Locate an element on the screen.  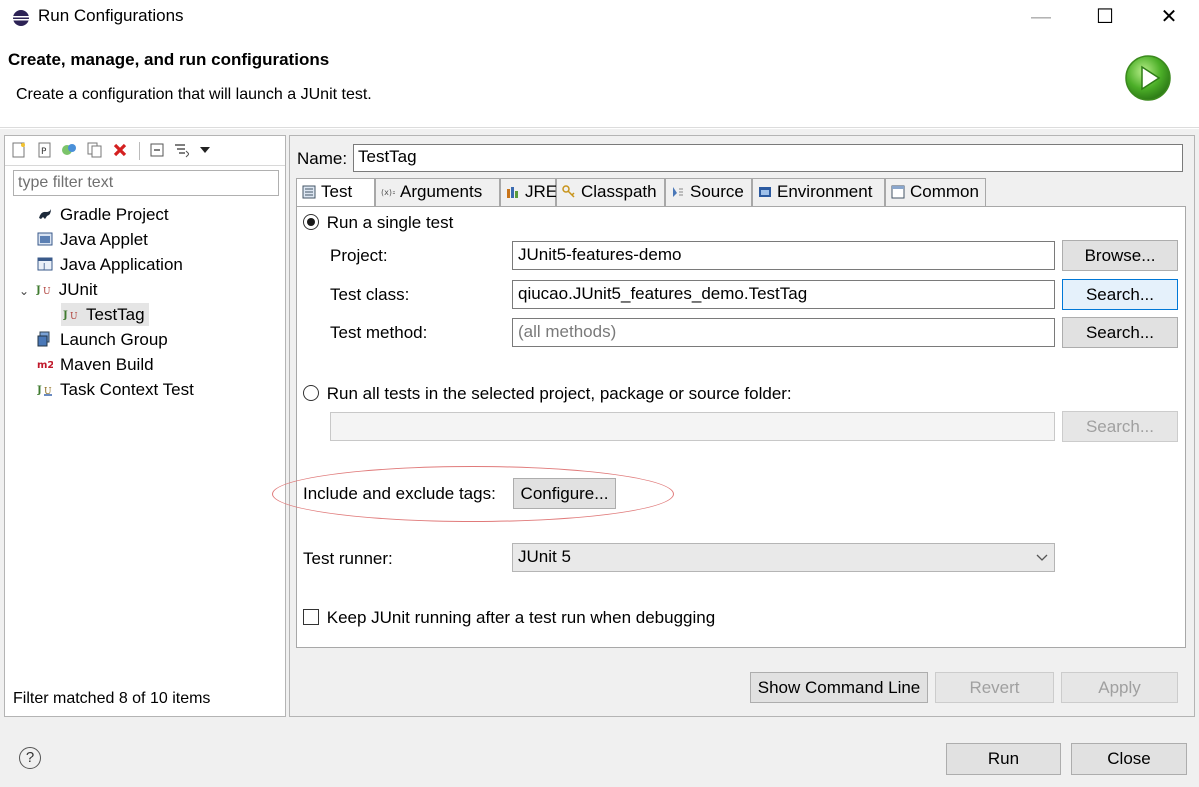
classpath-icon is located at coordinates (568, 191).